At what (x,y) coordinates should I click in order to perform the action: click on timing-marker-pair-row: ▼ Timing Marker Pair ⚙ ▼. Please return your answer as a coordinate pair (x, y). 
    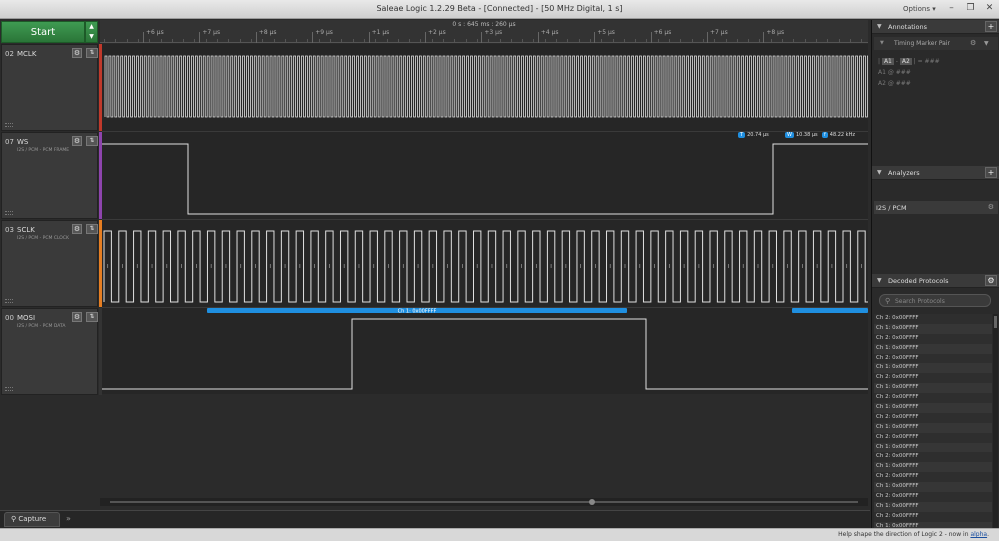
    Looking at the image, I should click on (936, 43).